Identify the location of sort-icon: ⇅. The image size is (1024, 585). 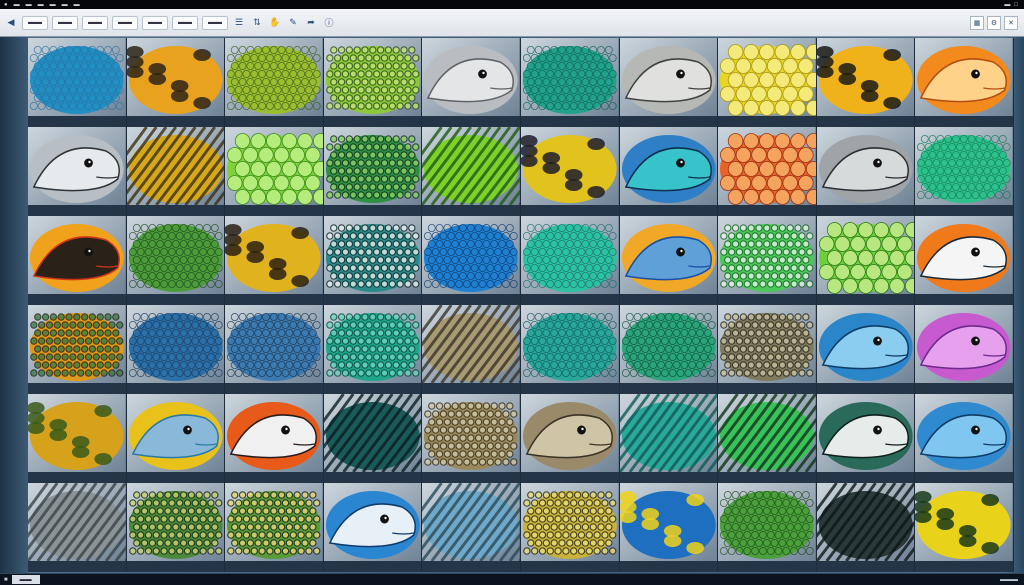
(257, 23).